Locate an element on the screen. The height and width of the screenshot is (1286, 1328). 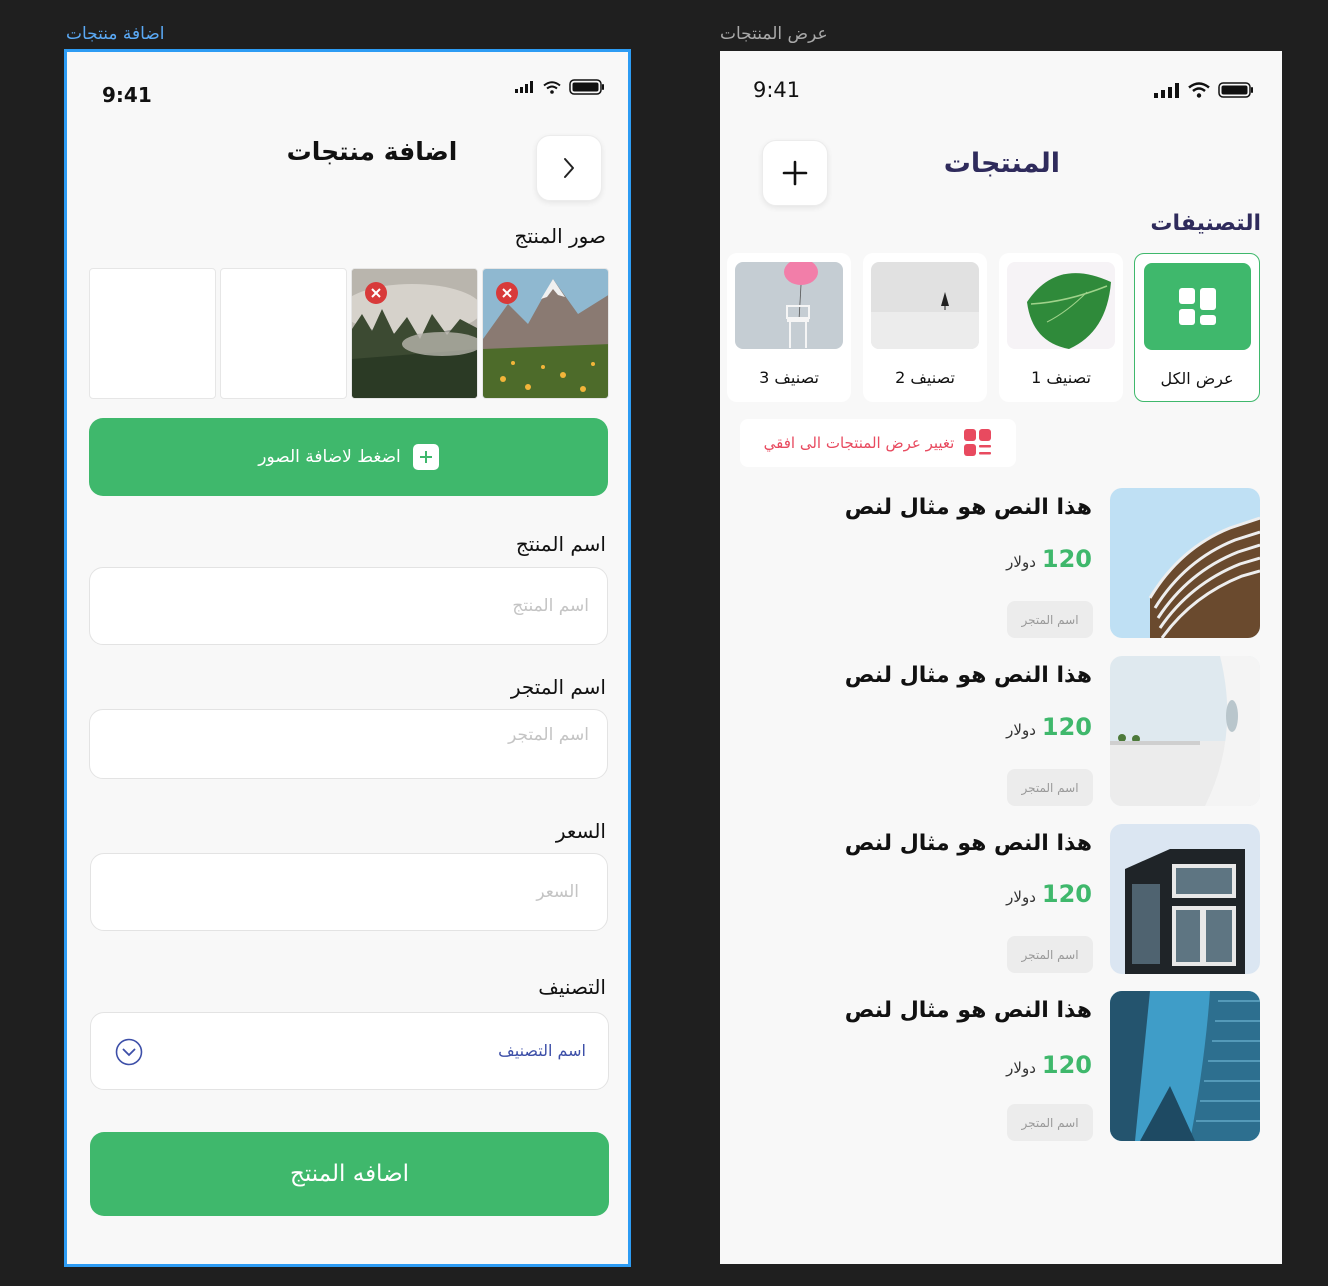
balloon-image is located at coordinates (789, 305).